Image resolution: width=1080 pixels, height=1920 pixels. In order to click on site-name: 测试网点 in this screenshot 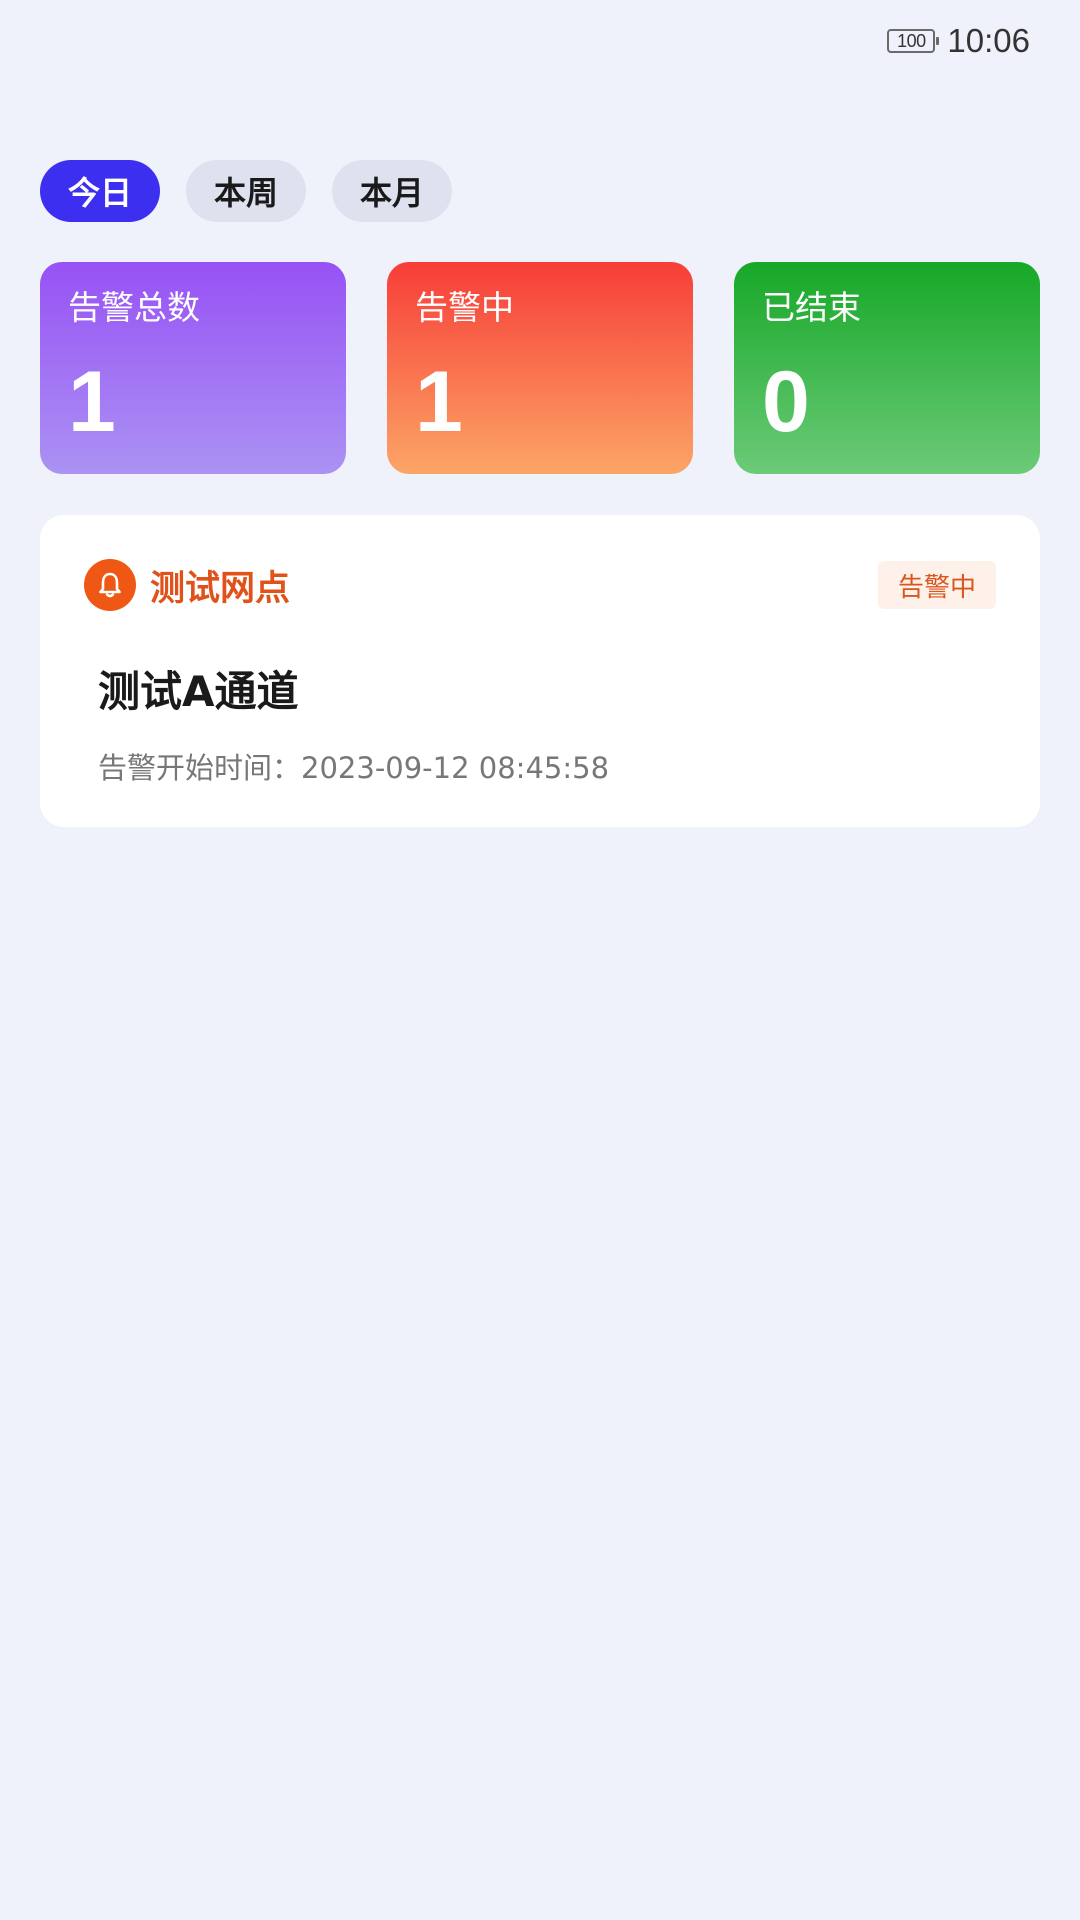, I will do `click(220, 588)`.